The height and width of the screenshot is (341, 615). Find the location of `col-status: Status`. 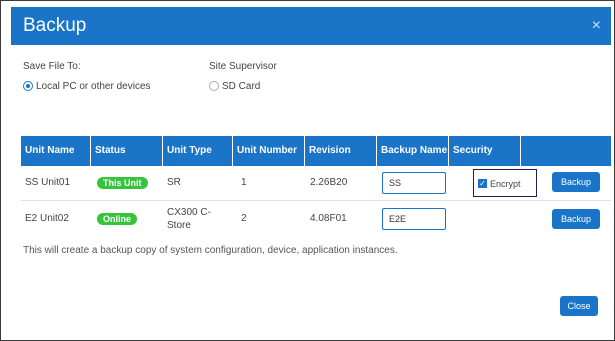

col-status: Status is located at coordinates (127, 151).